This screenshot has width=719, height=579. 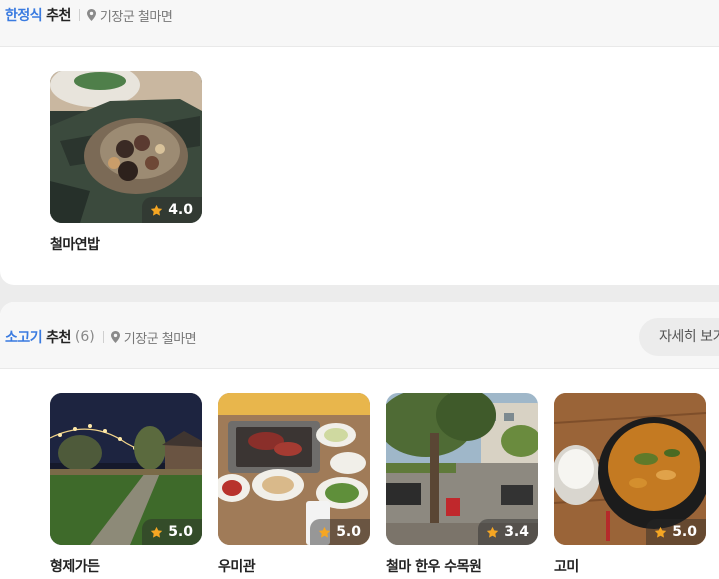 I want to click on section-title-row: 소고기 추천 (6) 기장군 철마면, so click(x=101, y=337).